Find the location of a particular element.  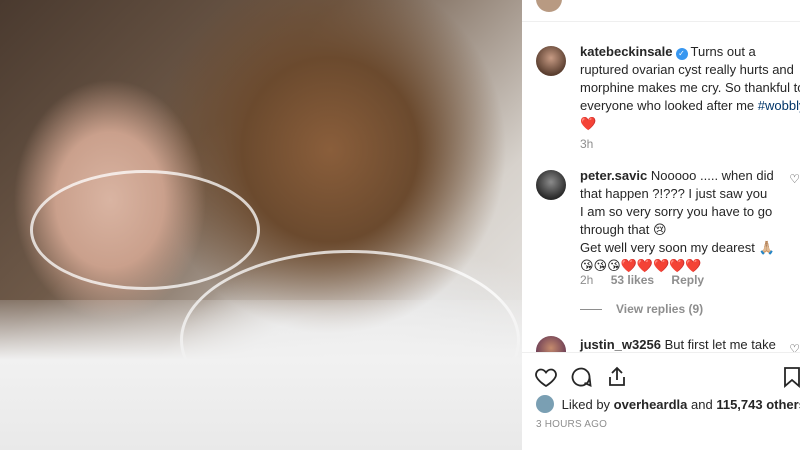

caption-emoji: ❤️ is located at coordinates (588, 123).